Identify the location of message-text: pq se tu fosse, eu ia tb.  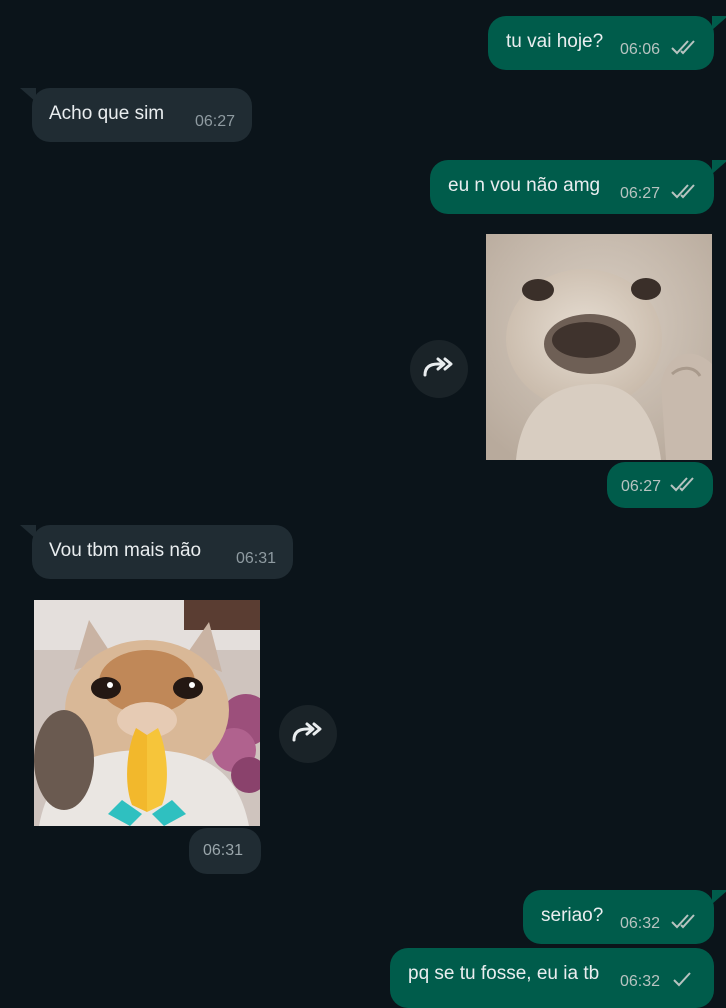
(504, 973).